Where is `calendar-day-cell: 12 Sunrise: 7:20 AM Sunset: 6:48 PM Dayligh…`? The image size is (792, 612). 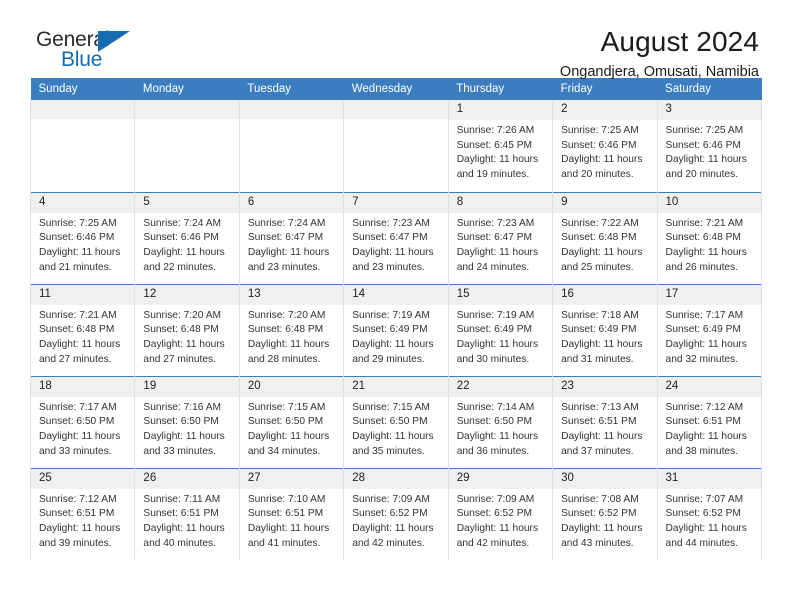
calendar-day-cell: 12 Sunrise: 7:20 AM Sunset: 6:48 PM Dayligh… is located at coordinates (187, 329).